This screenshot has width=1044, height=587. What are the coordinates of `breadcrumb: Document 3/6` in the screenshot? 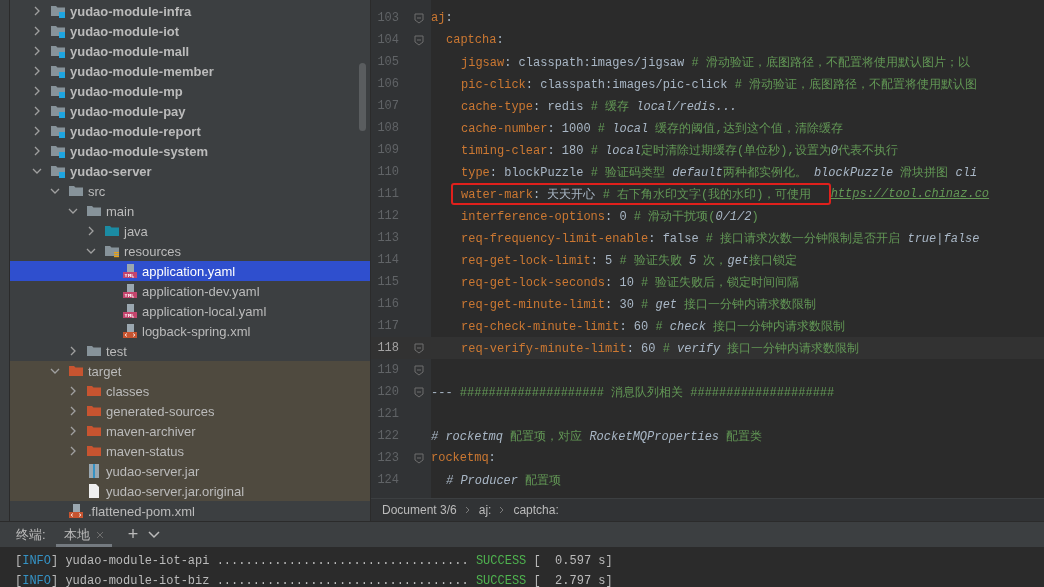 It's located at (419, 510).